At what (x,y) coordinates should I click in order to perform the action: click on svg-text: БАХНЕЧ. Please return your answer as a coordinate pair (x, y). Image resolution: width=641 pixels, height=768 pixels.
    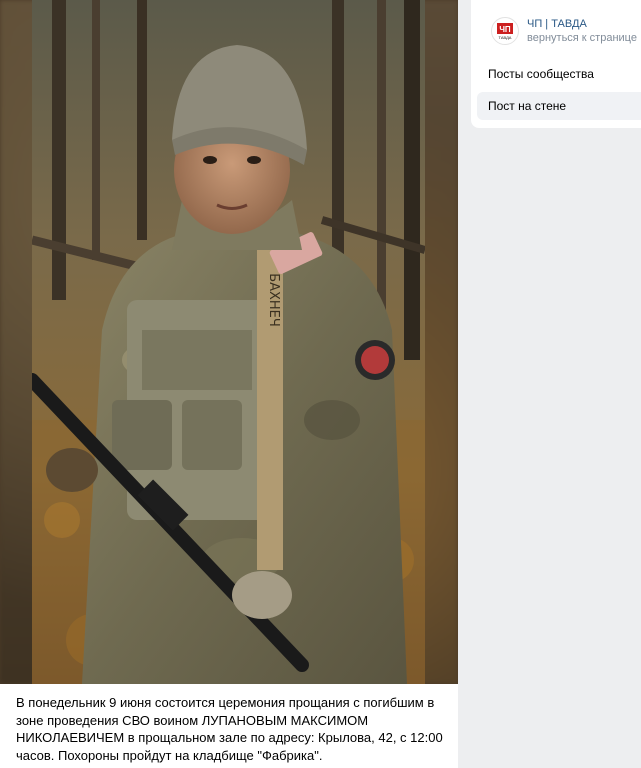
    Looking at the image, I should click on (273, 300).